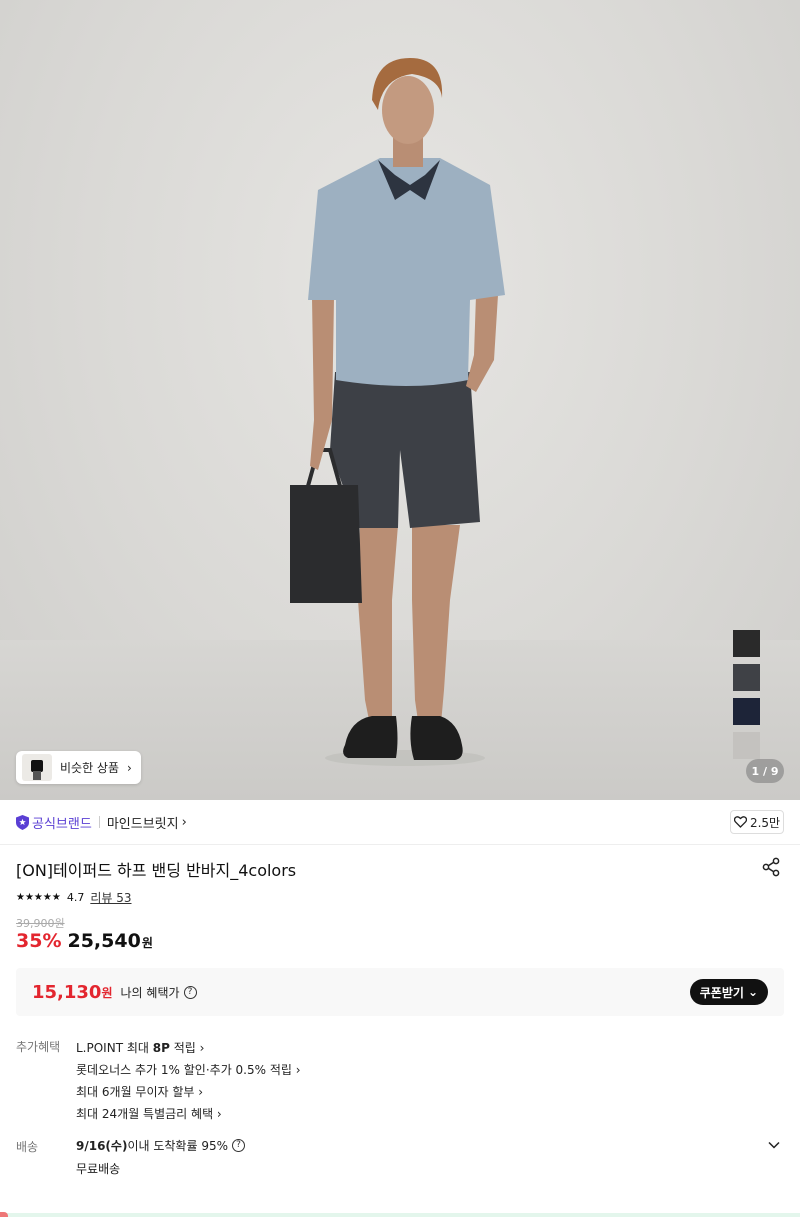 This screenshot has height=1217, width=800. Describe the element at coordinates (156, 870) in the screenshot. I see `product-title: [ON]테이퍼드 하프 밴딩 반바지_4colors` at that location.